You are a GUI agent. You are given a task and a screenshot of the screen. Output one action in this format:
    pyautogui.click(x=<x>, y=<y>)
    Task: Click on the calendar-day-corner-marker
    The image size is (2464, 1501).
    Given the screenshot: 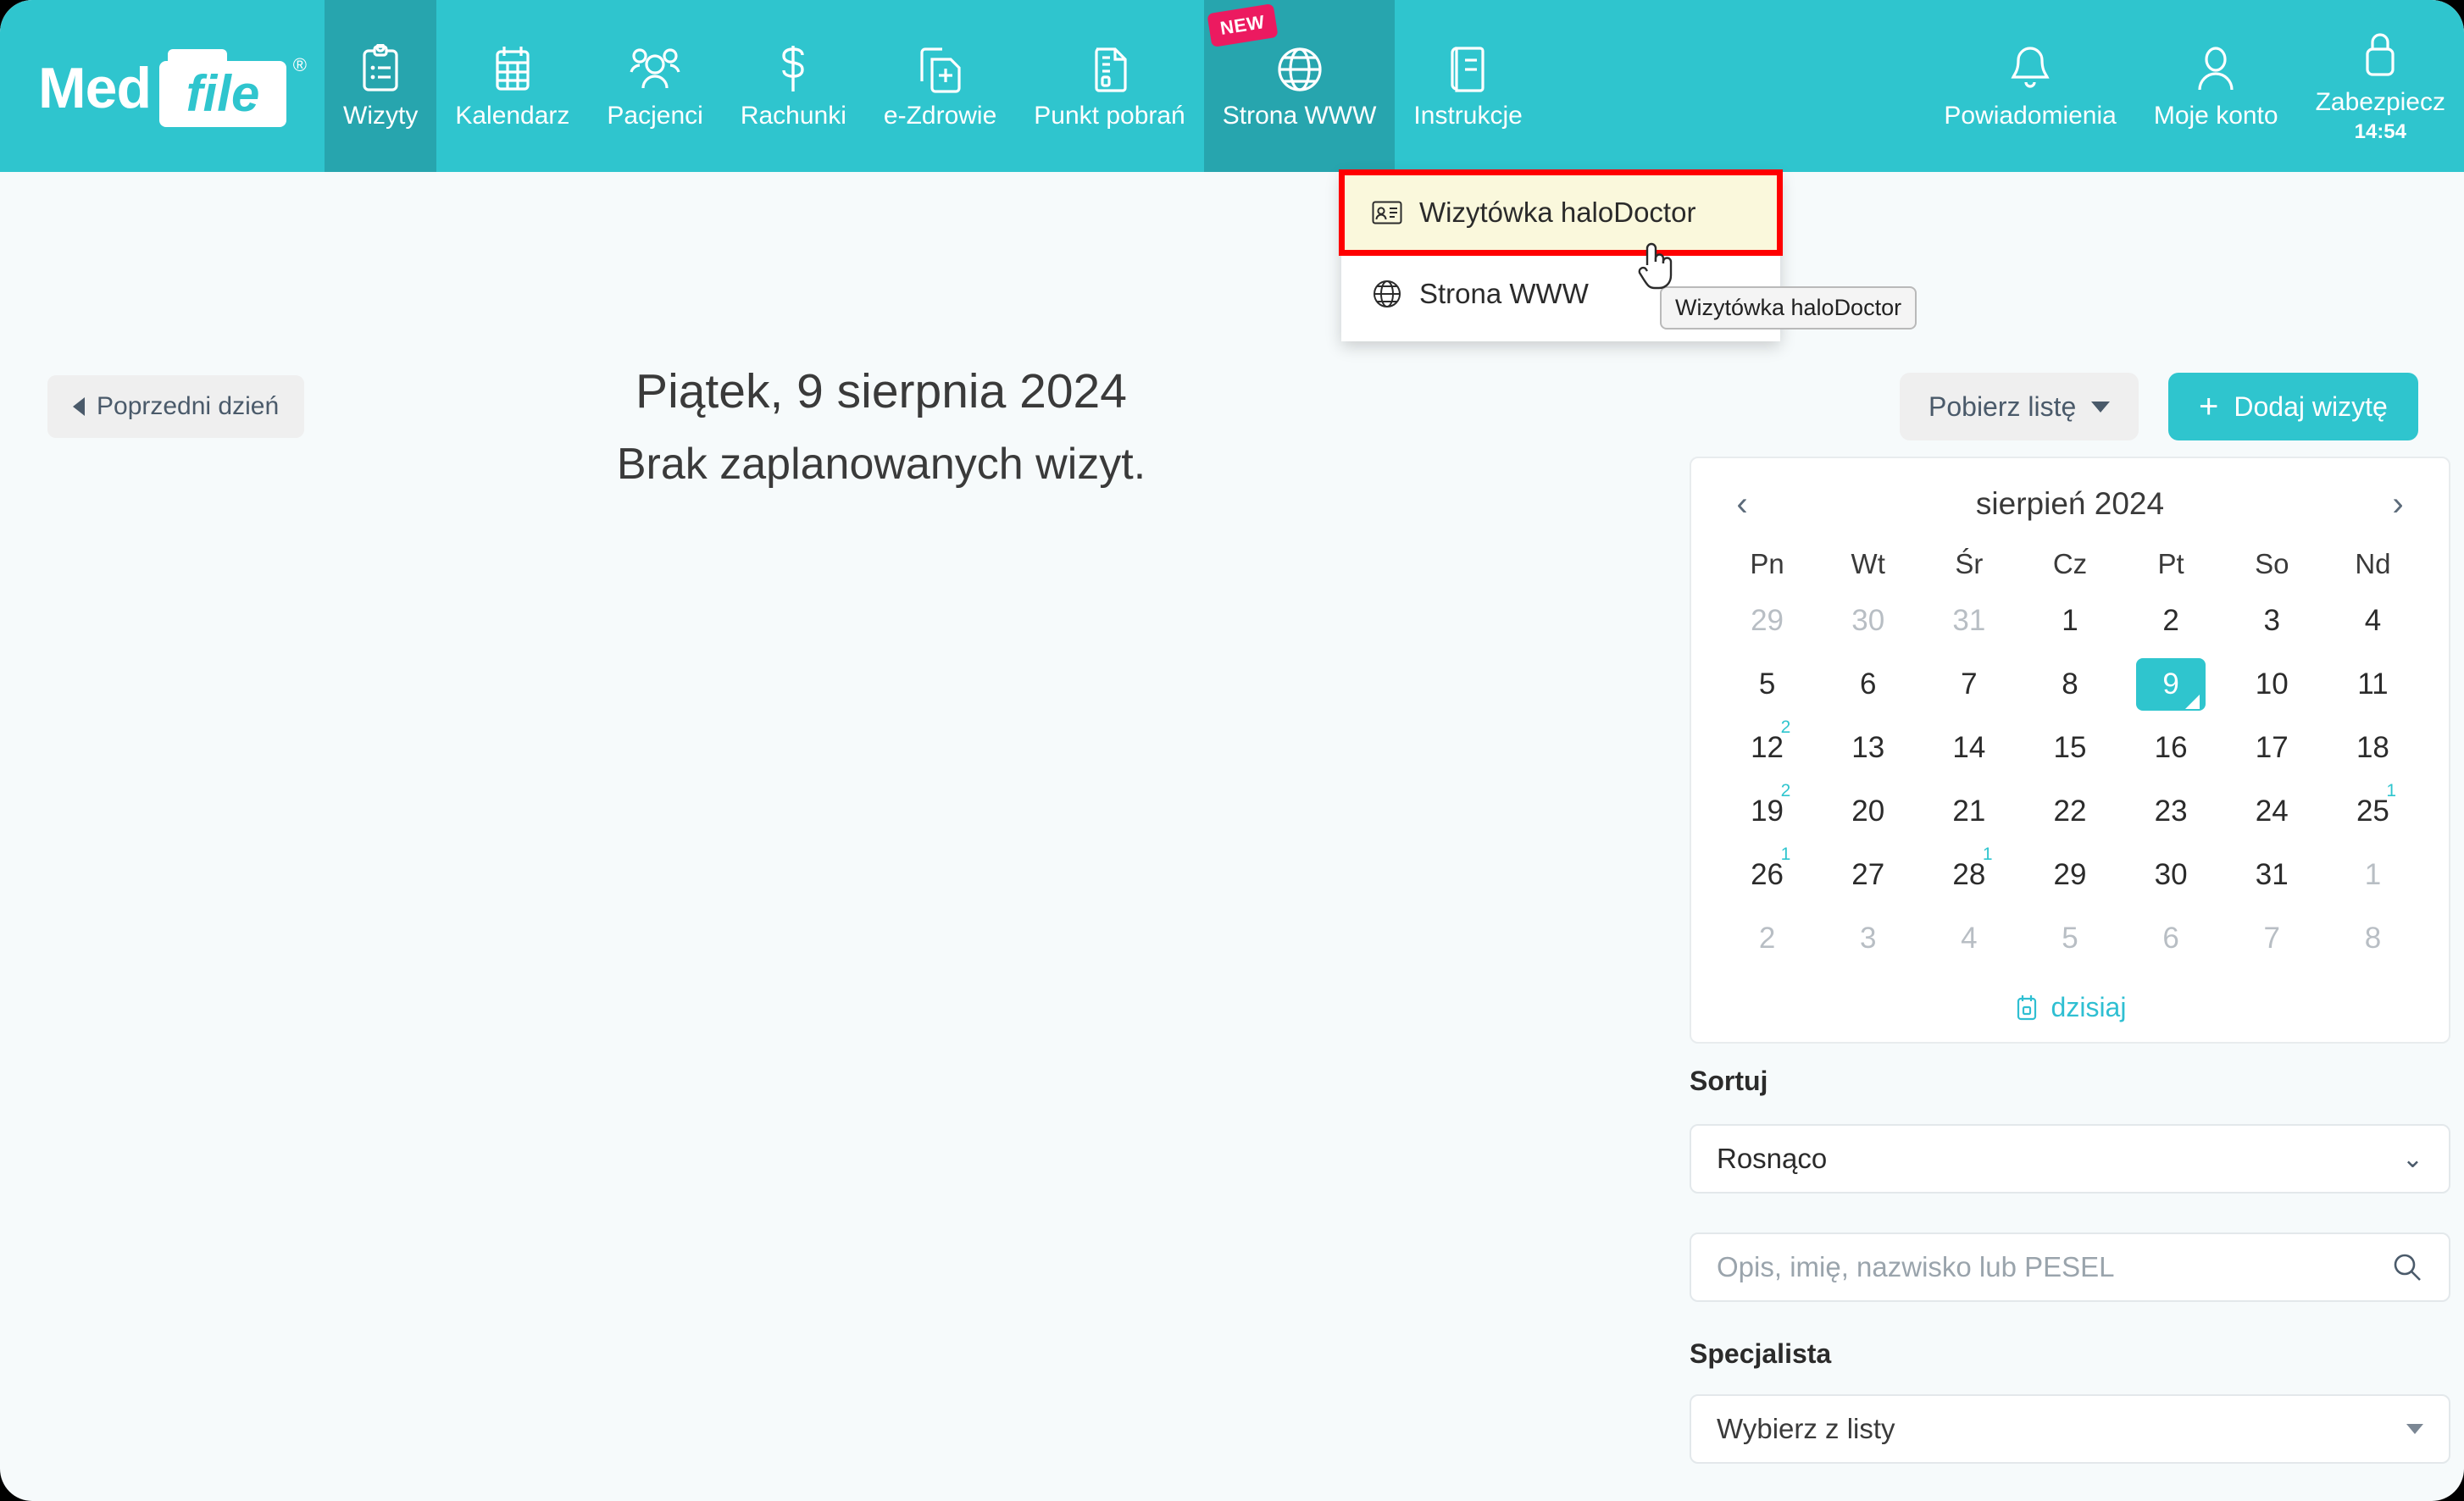 What is the action you would take?
    pyautogui.click(x=2192, y=702)
    